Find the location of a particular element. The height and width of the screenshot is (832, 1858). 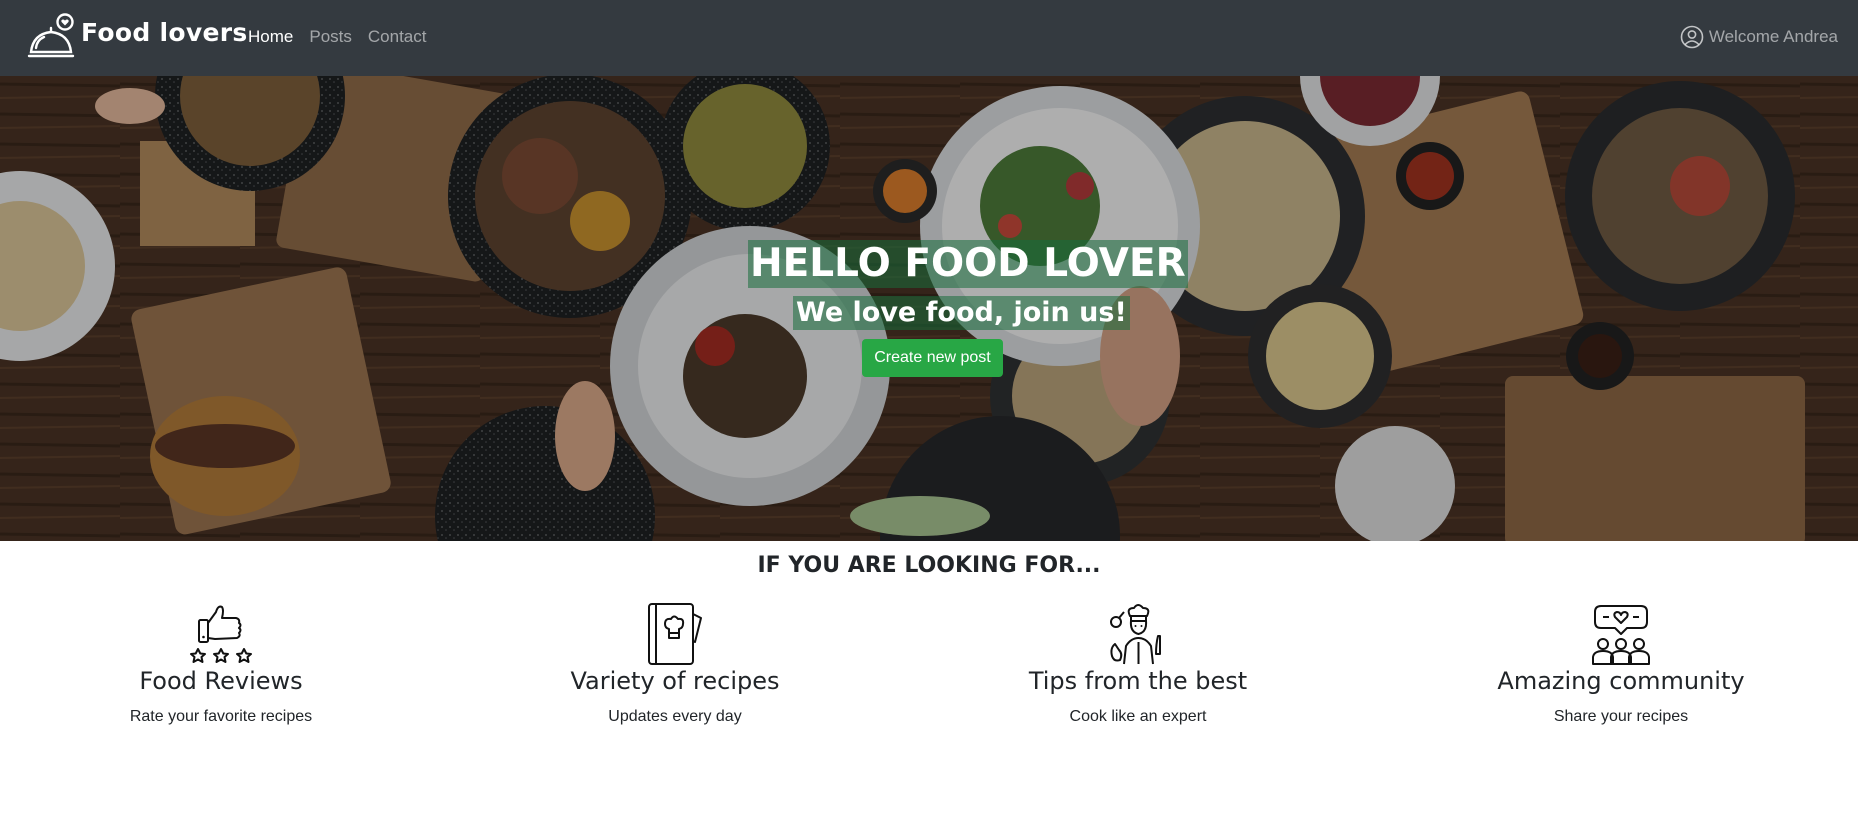

nav-links: Home Posts Contact is located at coordinates (337, 37).